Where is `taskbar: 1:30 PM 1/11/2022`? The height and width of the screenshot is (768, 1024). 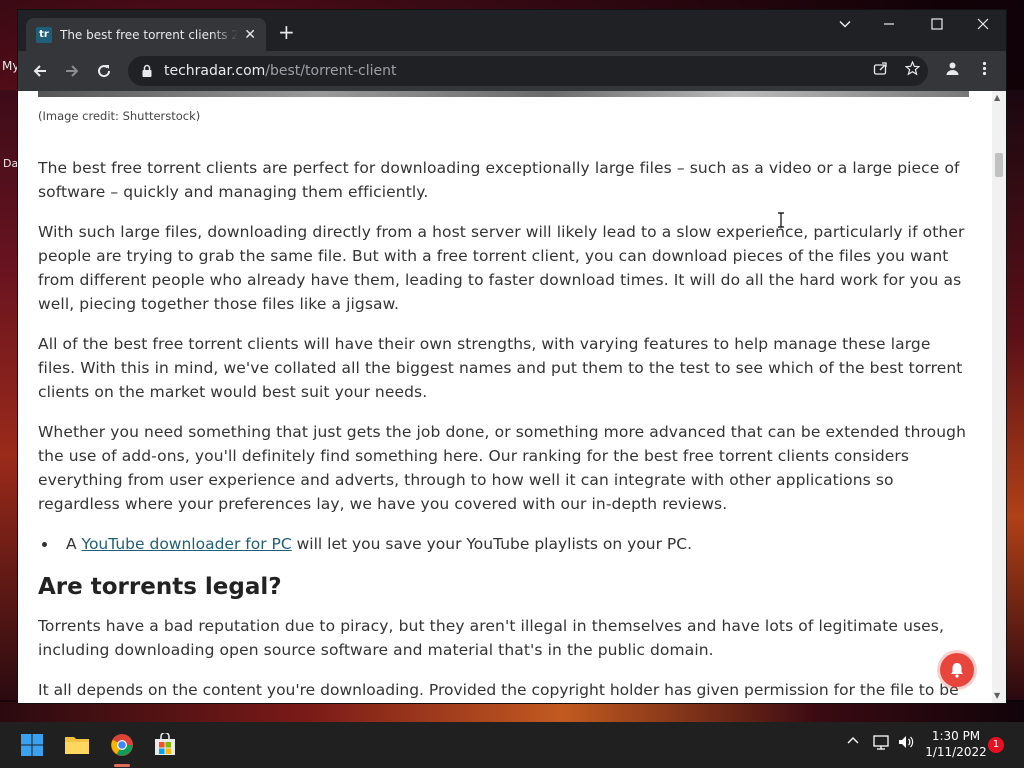 taskbar: 1:30 PM 1/11/2022 is located at coordinates (512, 745).